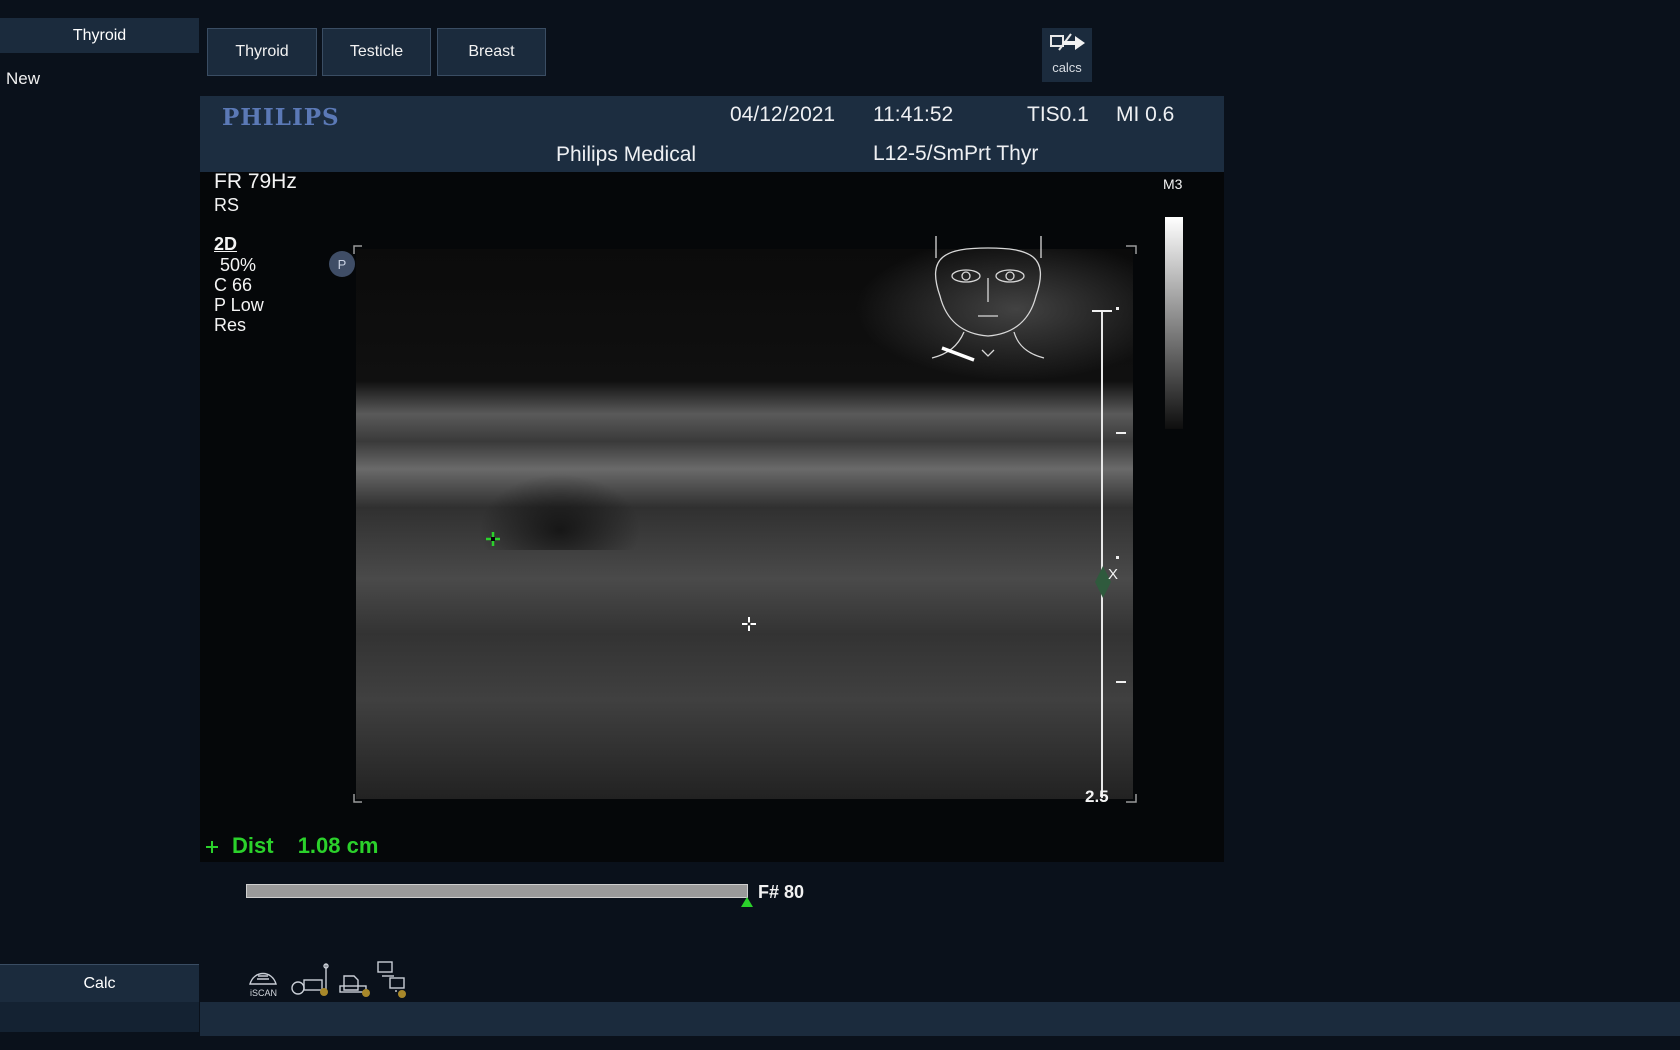 The image size is (1680, 1050). What do you see at coordinates (1113, 574) in the screenshot?
I see `focus-marker-label: X` at bounding box center [1113, 574].